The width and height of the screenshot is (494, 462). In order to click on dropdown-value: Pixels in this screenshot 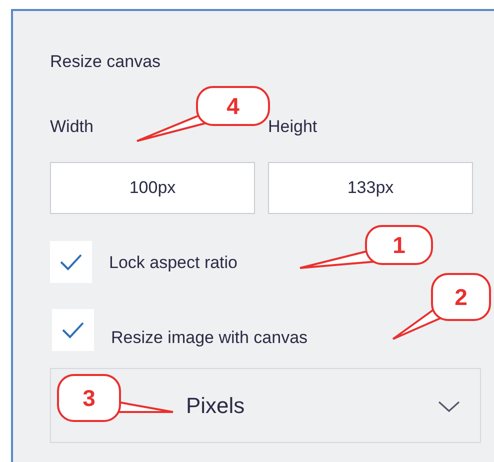, I will do `click(215, 406)`.